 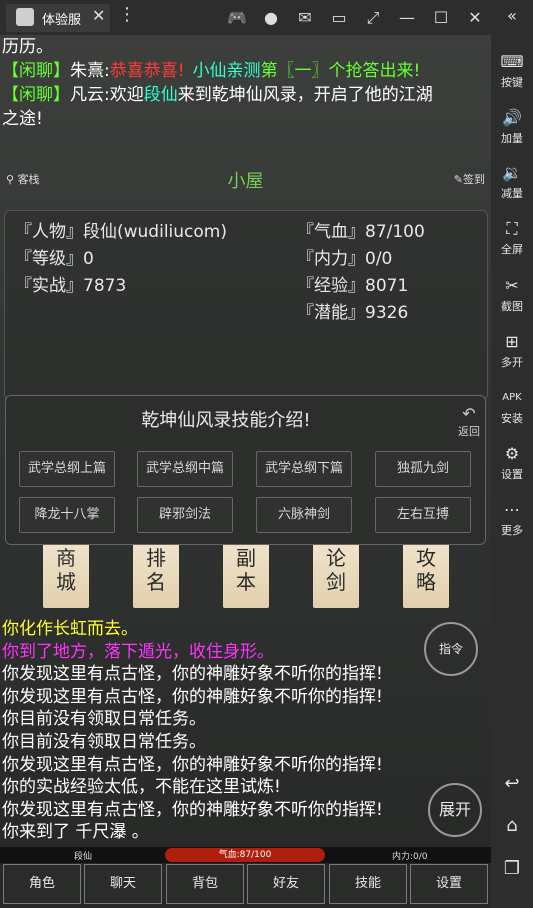 What do you see at coordinates (512, 127) in the screenshot?
I see `sidebar-item-volume-up: 🔊 加量` at bounding box center [512, 127].